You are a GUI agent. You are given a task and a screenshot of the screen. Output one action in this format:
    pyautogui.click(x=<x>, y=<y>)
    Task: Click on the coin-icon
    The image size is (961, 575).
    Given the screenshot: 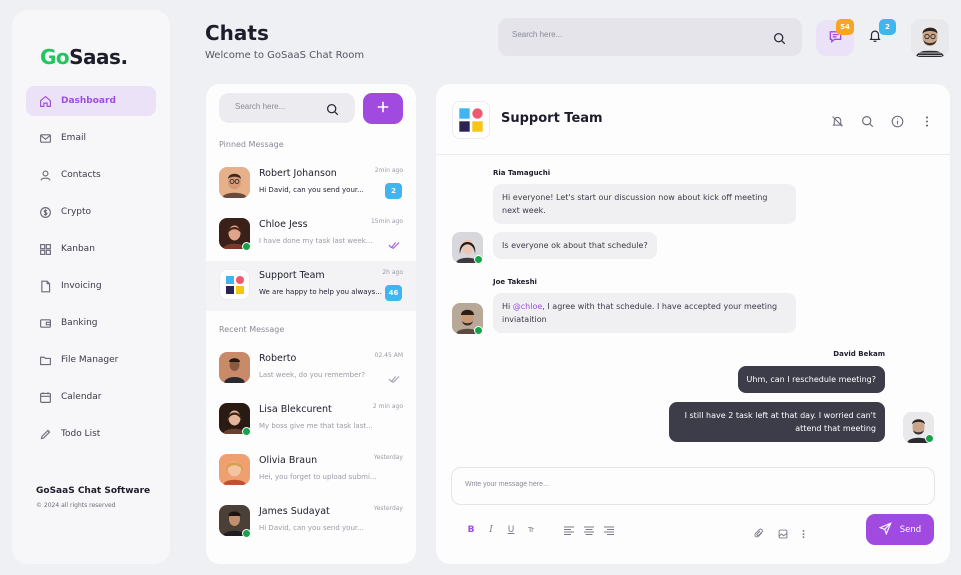 What is the action you would take?
    pyautogui.click(x=45, y=212)
    